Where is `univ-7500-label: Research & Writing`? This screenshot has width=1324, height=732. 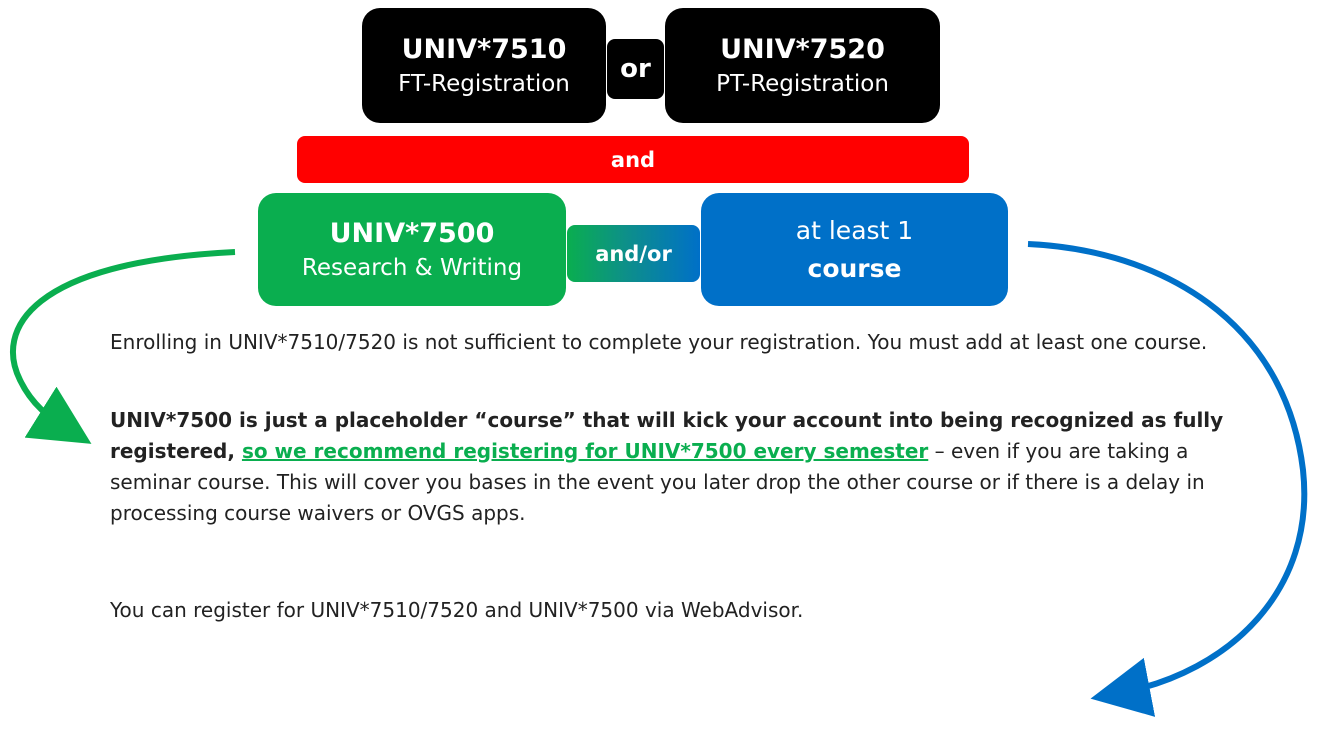 univ-7500-label: Research & Writing is located at coordinates (412, 267).